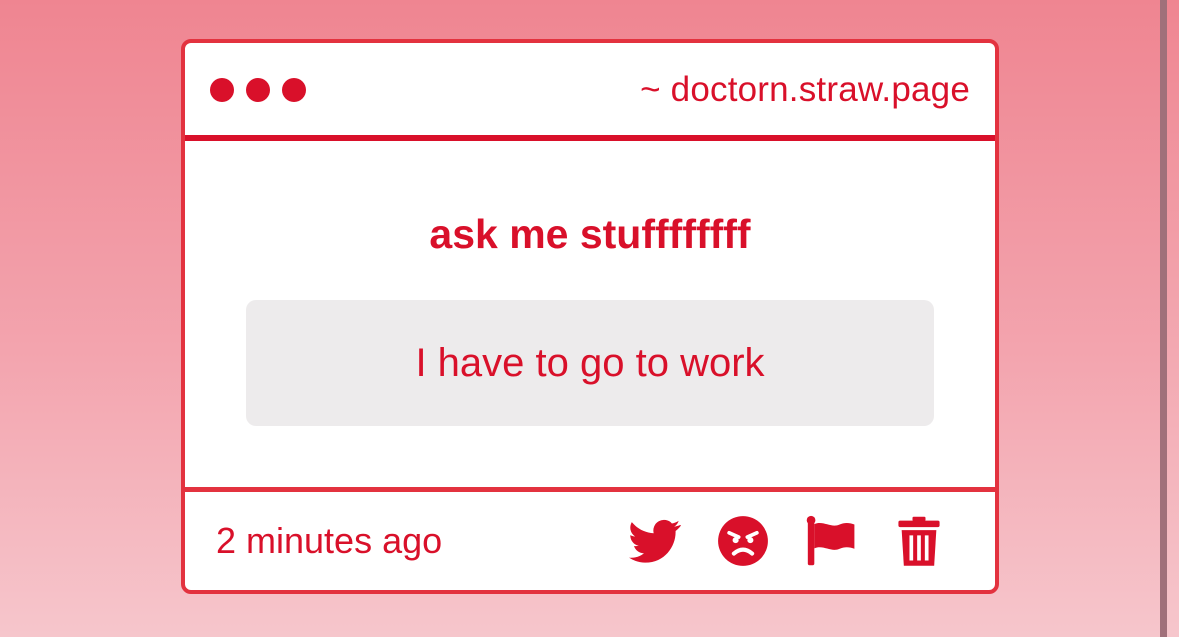 The image size is (1179, 637). I want to click on share-twitter-button, so click(655, 541).